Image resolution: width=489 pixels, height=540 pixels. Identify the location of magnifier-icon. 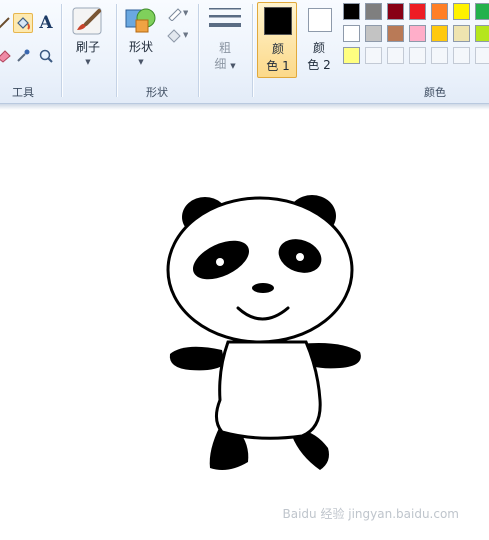
(46, 56).